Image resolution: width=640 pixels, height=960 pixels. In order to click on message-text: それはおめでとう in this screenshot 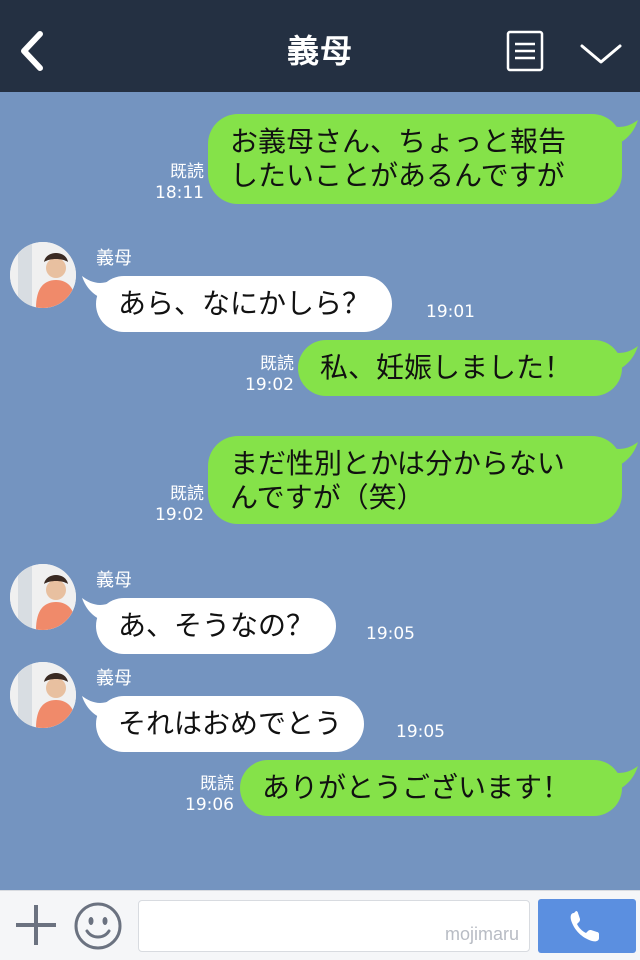, I will do `click(230, 723)`.